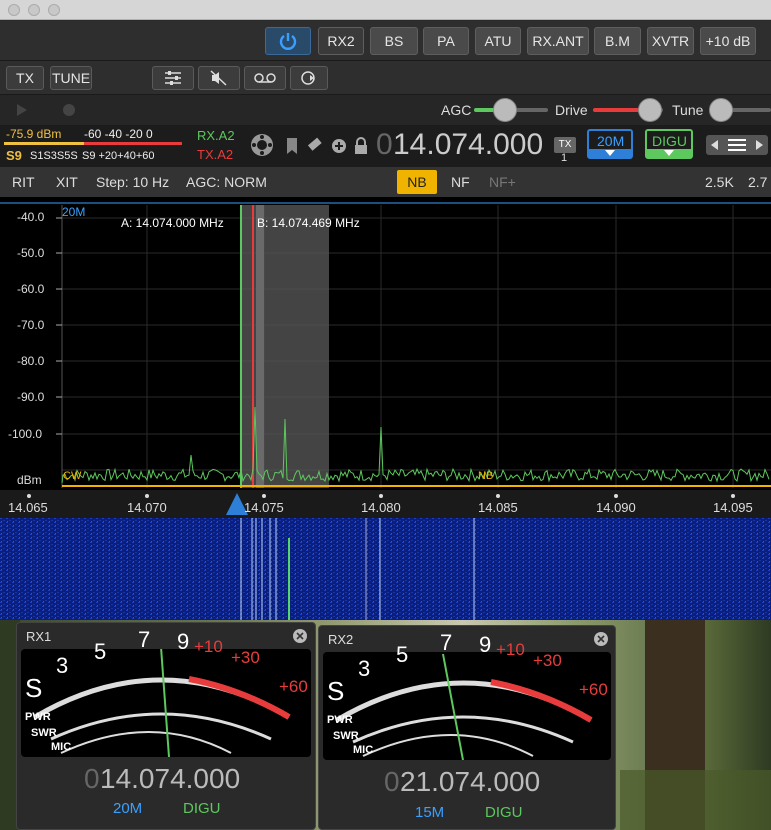  Describe the element at coordinates (288, 41) in the screenshot. I see `power-button` at that location.